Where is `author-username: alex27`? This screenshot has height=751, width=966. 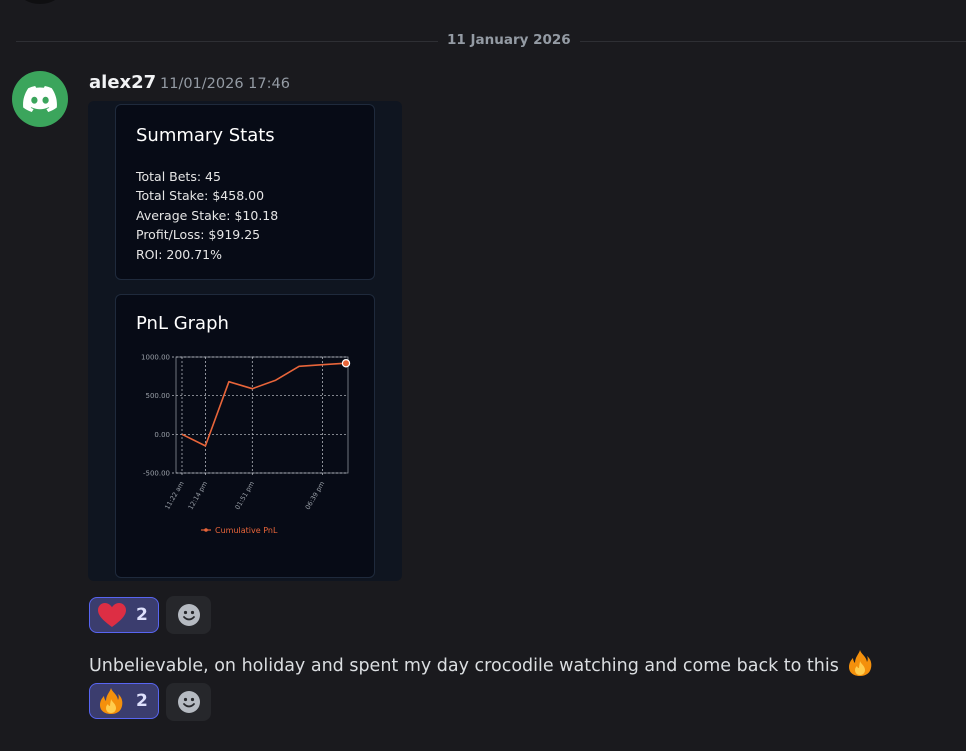 author-username: alex27 is located at coordinates (122, 82).